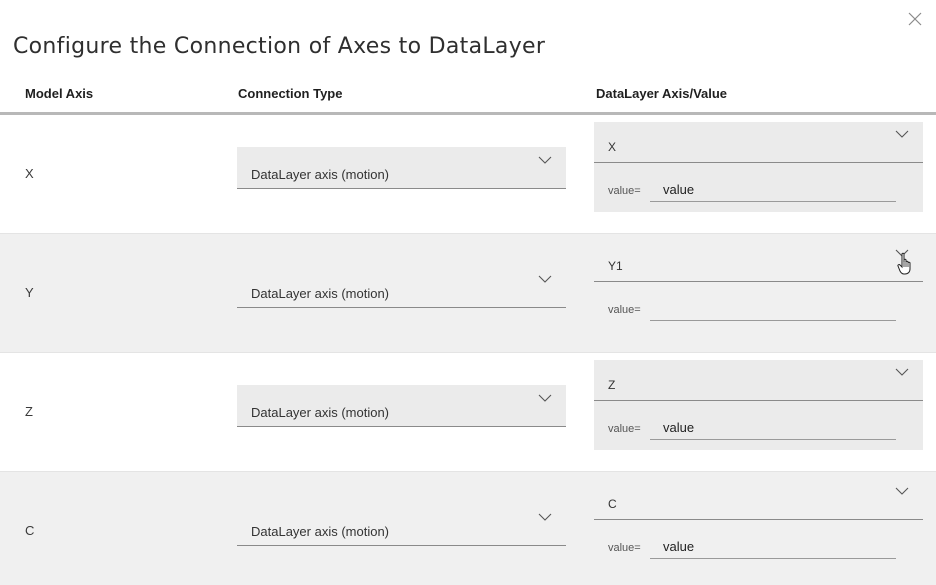 The image size is (936, 585). What do you see at coordinates (758, 380) in the screenshot?
I see `datalayer-axis-select: Z` at bounding box center [758, 380].